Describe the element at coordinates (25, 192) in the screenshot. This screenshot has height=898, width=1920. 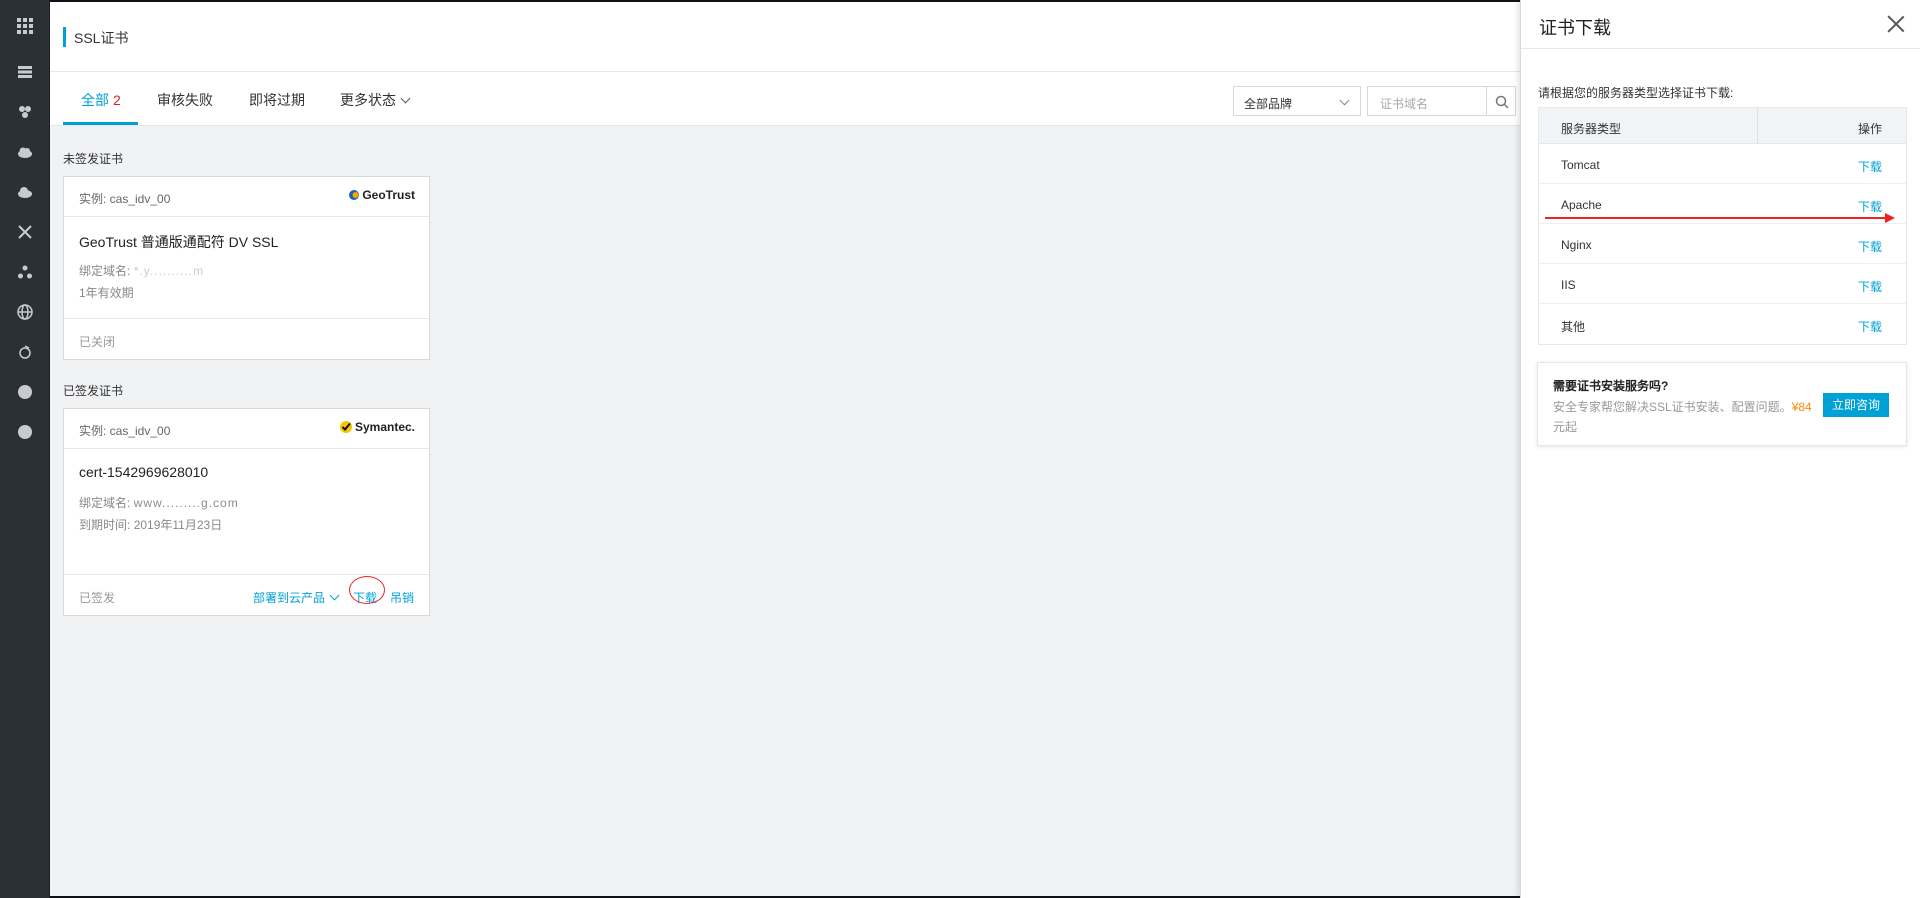
I see `cloud-upload-icon` at that location.